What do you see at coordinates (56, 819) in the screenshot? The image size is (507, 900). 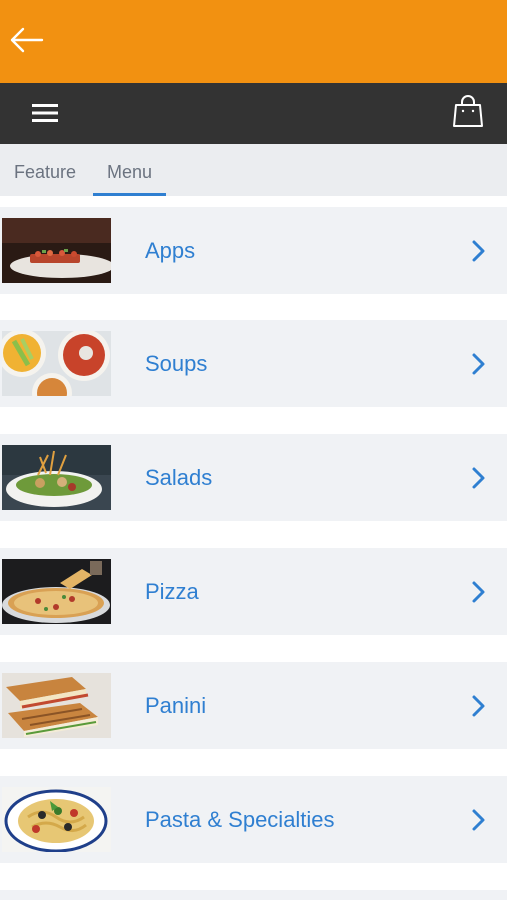 I see `pasta-plate-image` at bounding box center [56, 819].